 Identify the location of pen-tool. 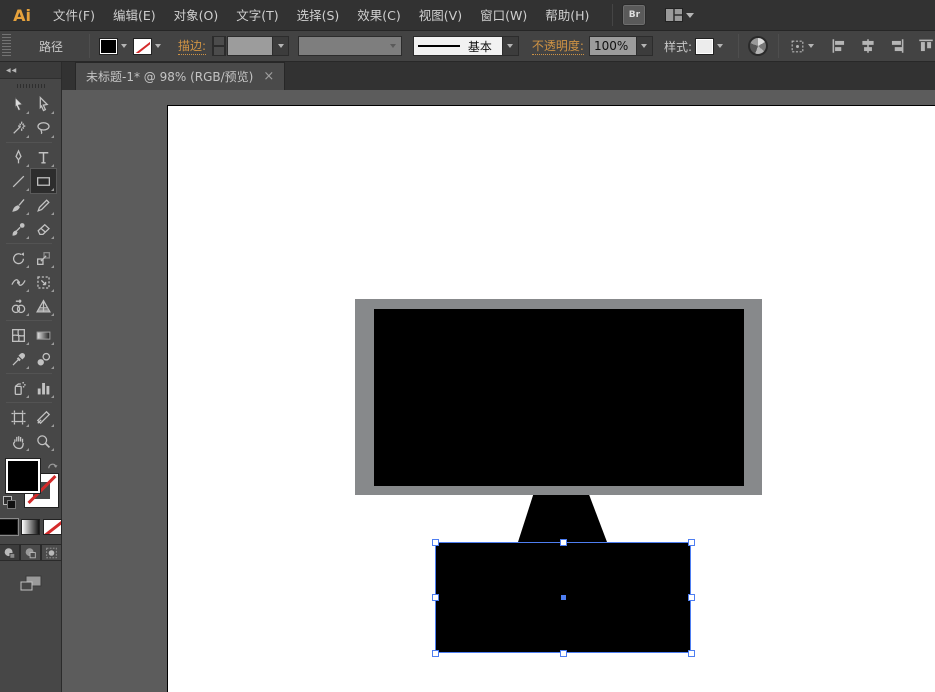
(18, 157).